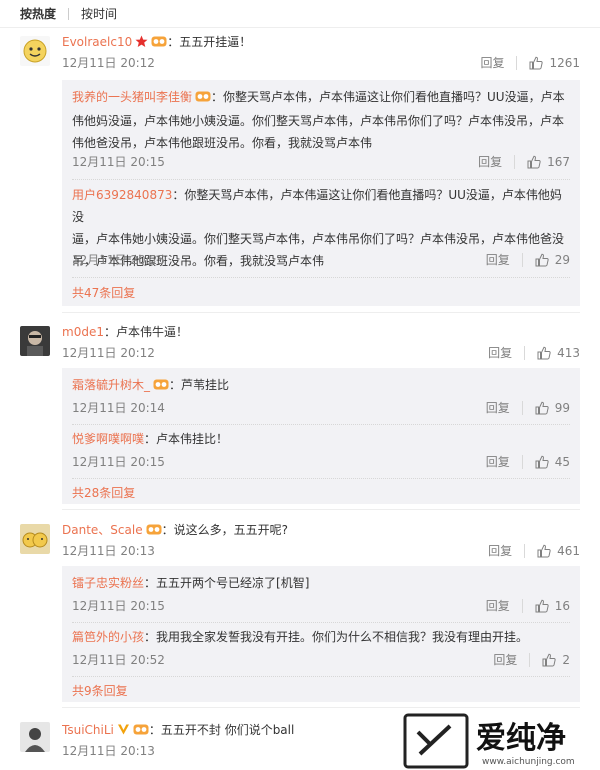 This screenshot has height=770, width=600. What do you see at coordinates (118, 162) in the screenshot?
I see `reply-time: 12月11日 20:15` at bounding box center [118, 162].